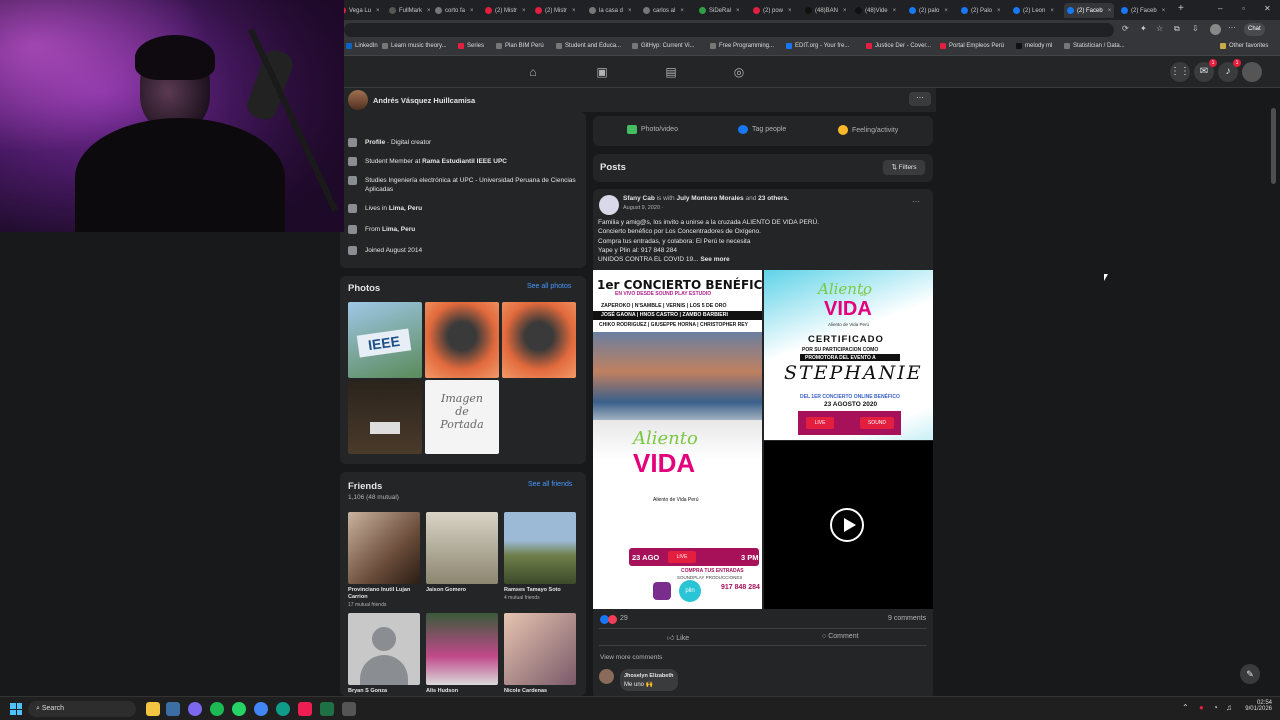 This screenshot has height=720, width=1280. I want to click on wifi-icon: ◔, so click(1215, 707).